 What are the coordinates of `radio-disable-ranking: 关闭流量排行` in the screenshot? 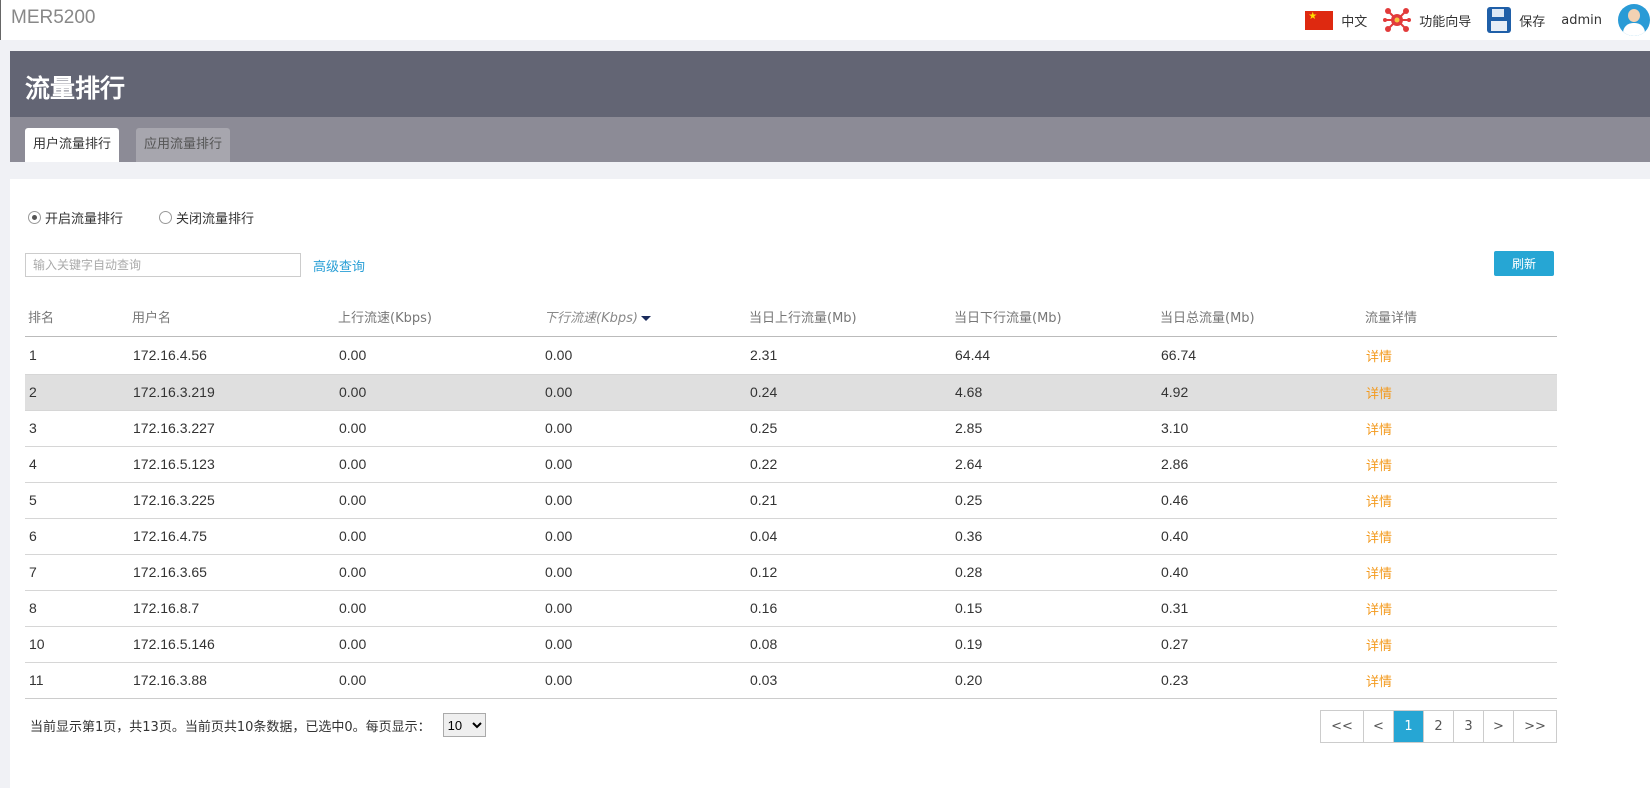 It's located at (206, 217).